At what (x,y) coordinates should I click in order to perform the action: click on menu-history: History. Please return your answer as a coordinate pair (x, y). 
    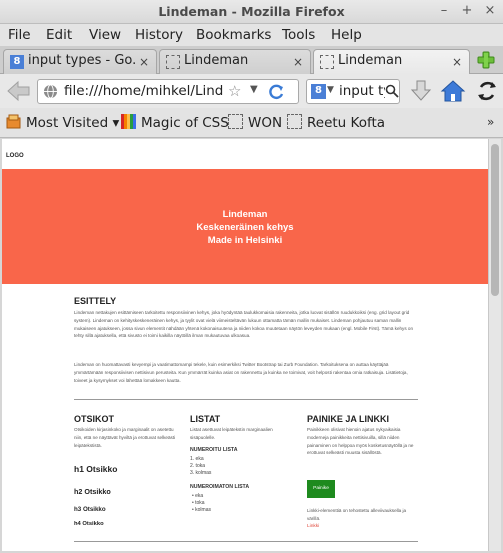
    Looking at the image, I should click on (159, 35).